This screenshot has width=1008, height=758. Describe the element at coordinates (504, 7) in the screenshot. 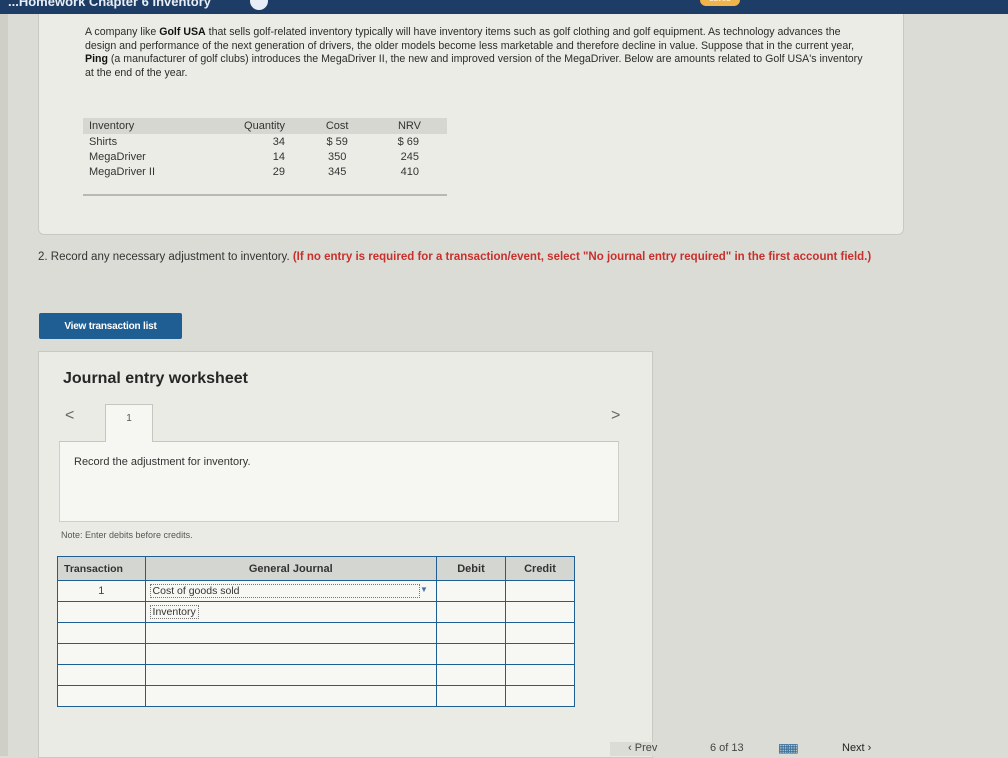

I see `top-header-bar: ...Homework Chapter 6 Inventory saved` at that location.